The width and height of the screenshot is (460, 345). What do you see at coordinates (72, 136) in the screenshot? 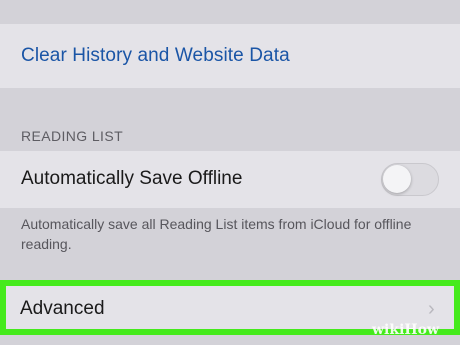
I see `reading-list-section-header: READING LIST` at bounding box center [72, 136].